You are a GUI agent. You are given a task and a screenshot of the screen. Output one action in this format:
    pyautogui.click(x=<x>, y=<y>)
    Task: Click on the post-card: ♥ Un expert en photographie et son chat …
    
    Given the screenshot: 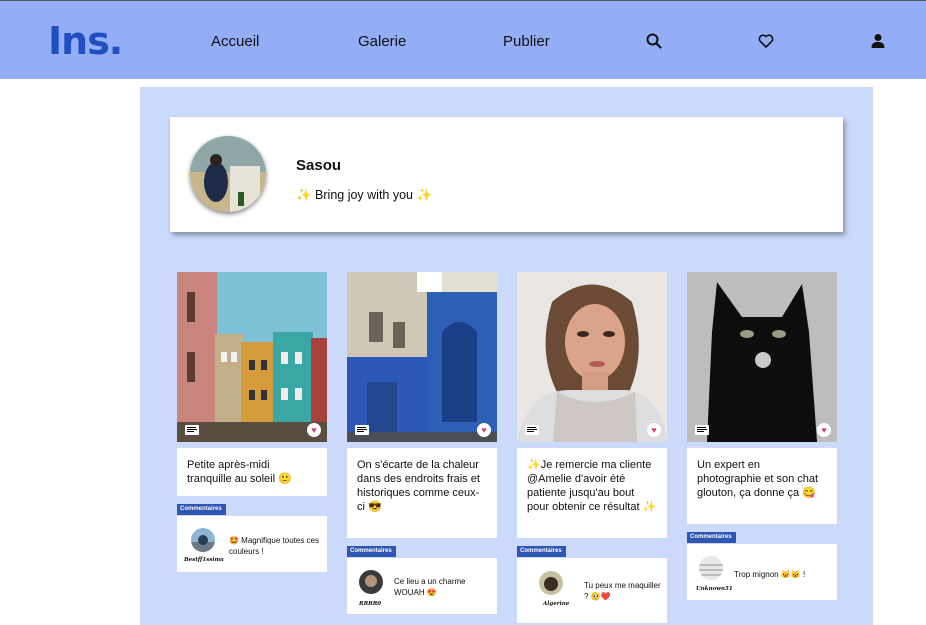 What is the action you would take?
    pyautogui.click(x=762, y=436)
    